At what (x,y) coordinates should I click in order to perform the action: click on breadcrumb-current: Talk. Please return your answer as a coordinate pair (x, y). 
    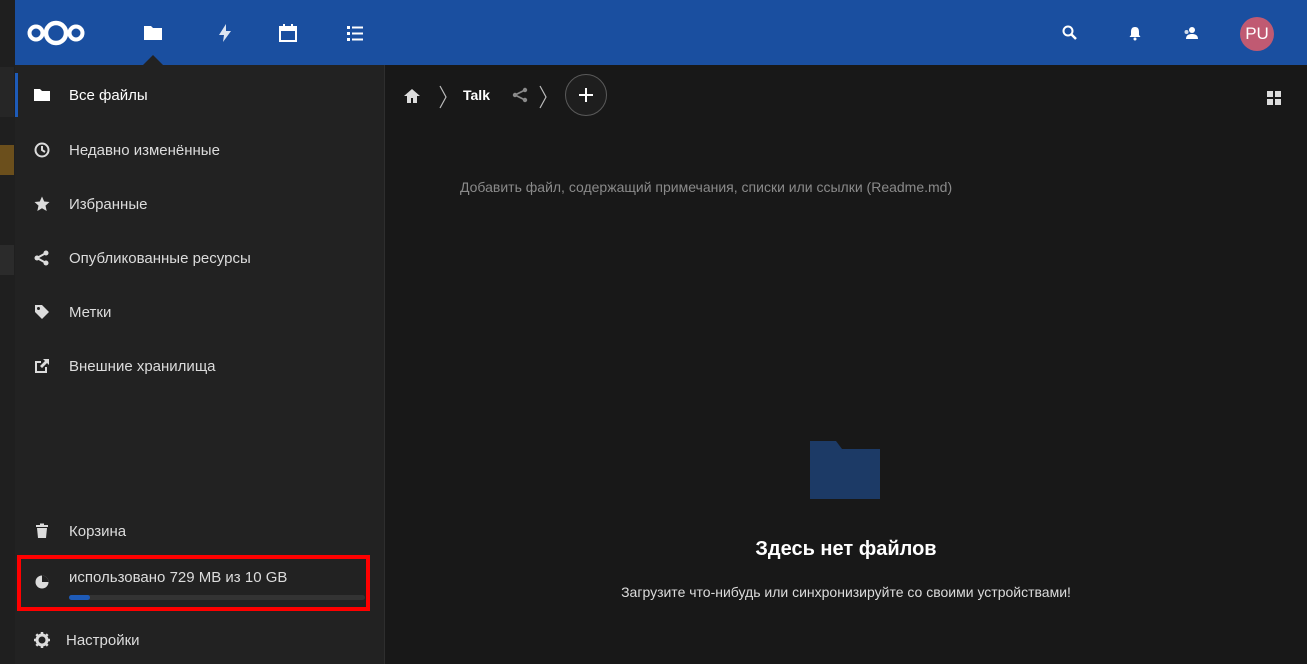
    Looking at the image, I should click on (476, 95).